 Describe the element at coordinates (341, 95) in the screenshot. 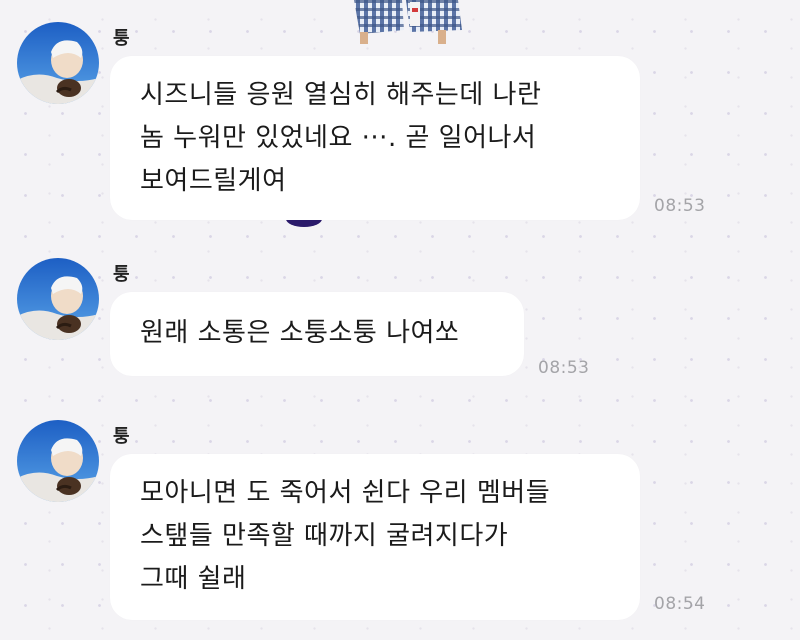

I see `message-text-line: 시즈니들 응원 열심히 해주는데 나란` at that location.